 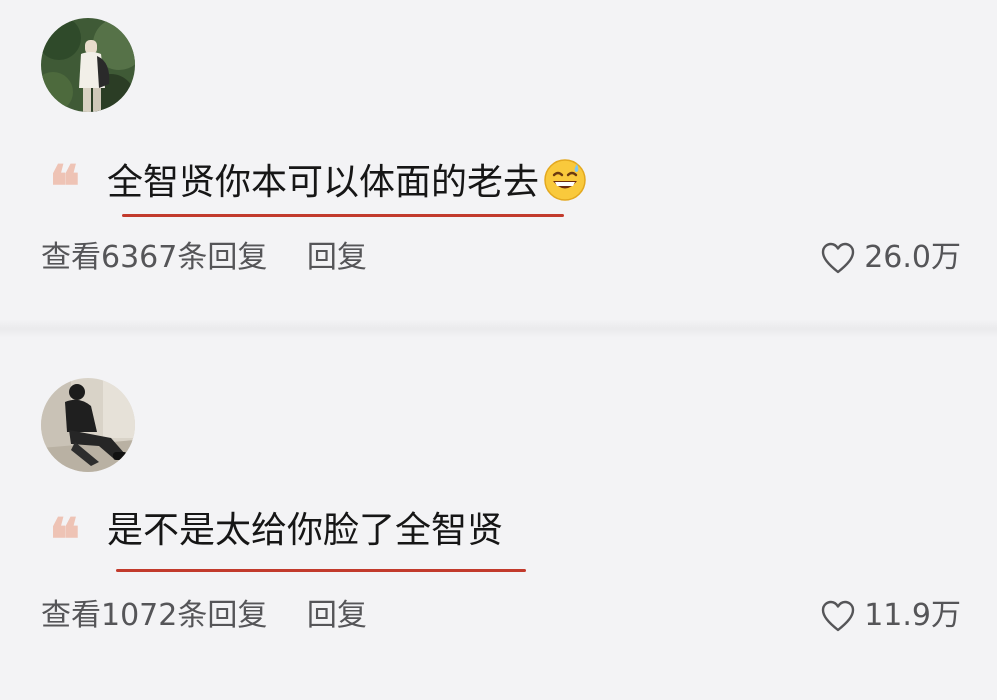 What do you see at coordinates (912, 257) in the screenshot?
I see `like-count: 26.0万` at bounding box center [912, 257].